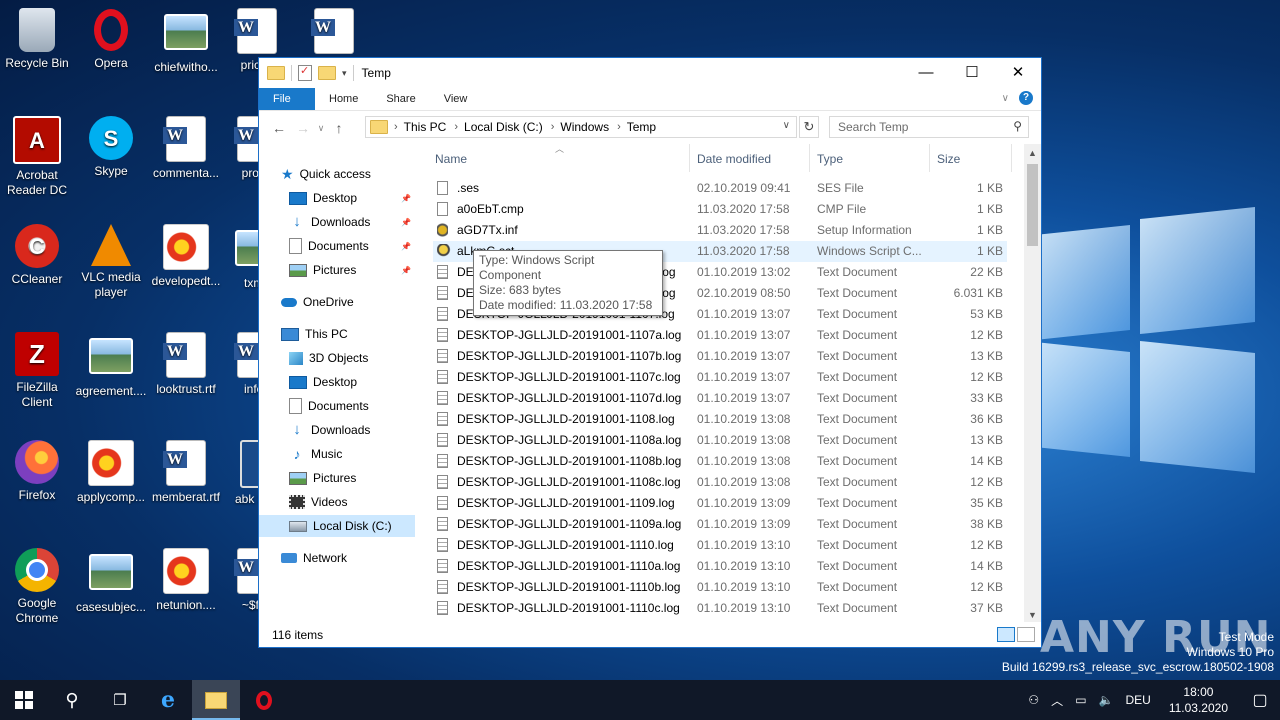  I want to click on notifications-icon: ▢, so click(1260, 700).